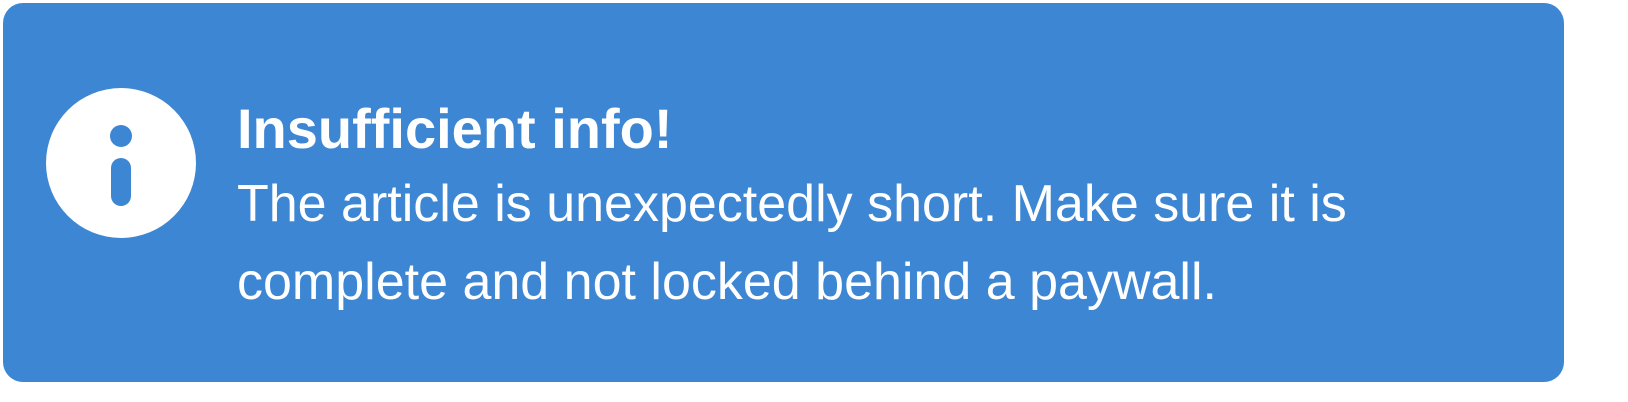 Image resolution: width=1628 pixels, height=402 pixels. Describe the element at coordinates (121, 163) in the screenshot. I see `info-icon` at that location.